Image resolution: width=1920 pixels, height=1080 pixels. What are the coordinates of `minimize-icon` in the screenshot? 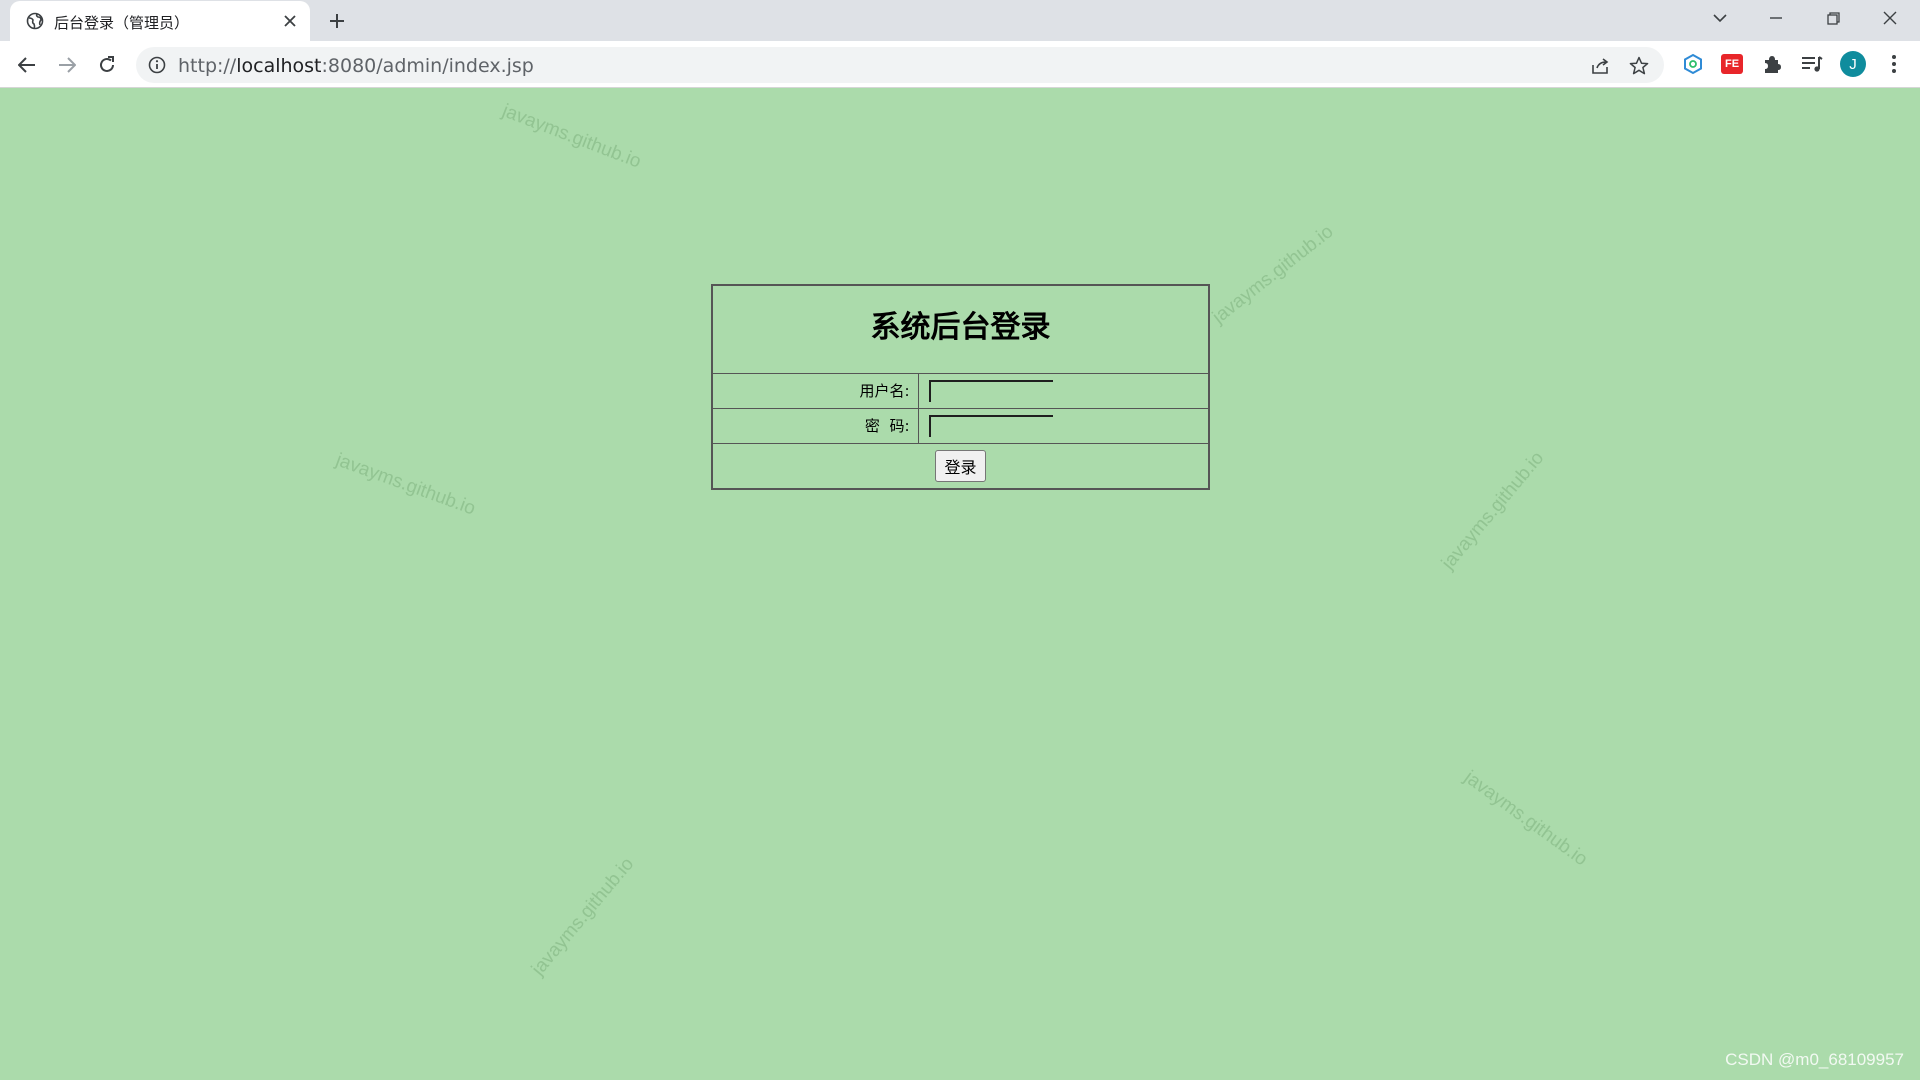 It's located at (1776, 18).